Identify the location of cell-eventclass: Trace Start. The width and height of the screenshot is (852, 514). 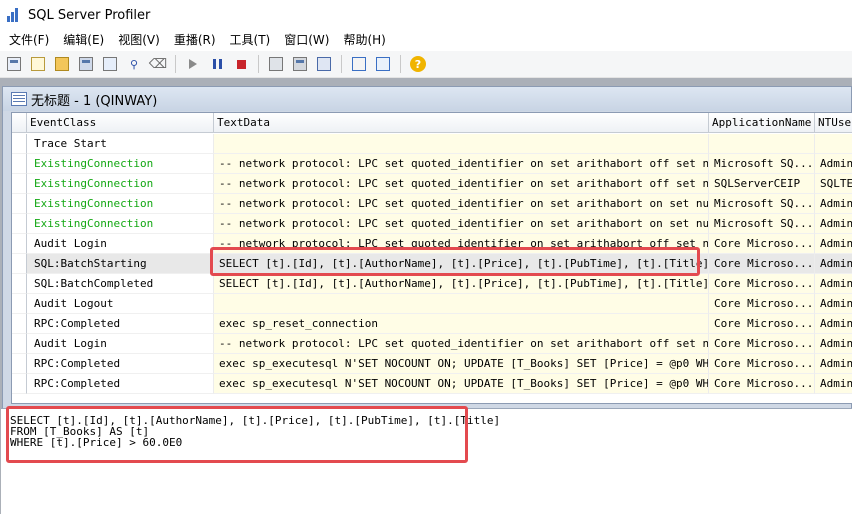
(120, 144).